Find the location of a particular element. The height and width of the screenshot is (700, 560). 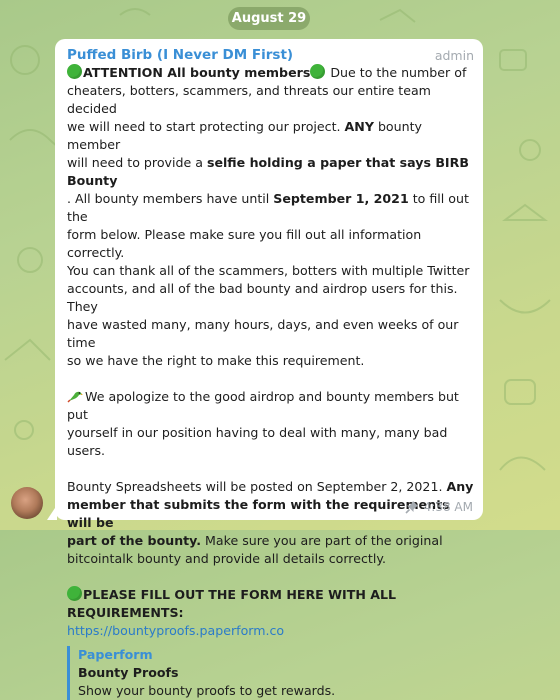

sender-name: Puffed Birb (I Never DM First) is located at coordinates (180, 55).